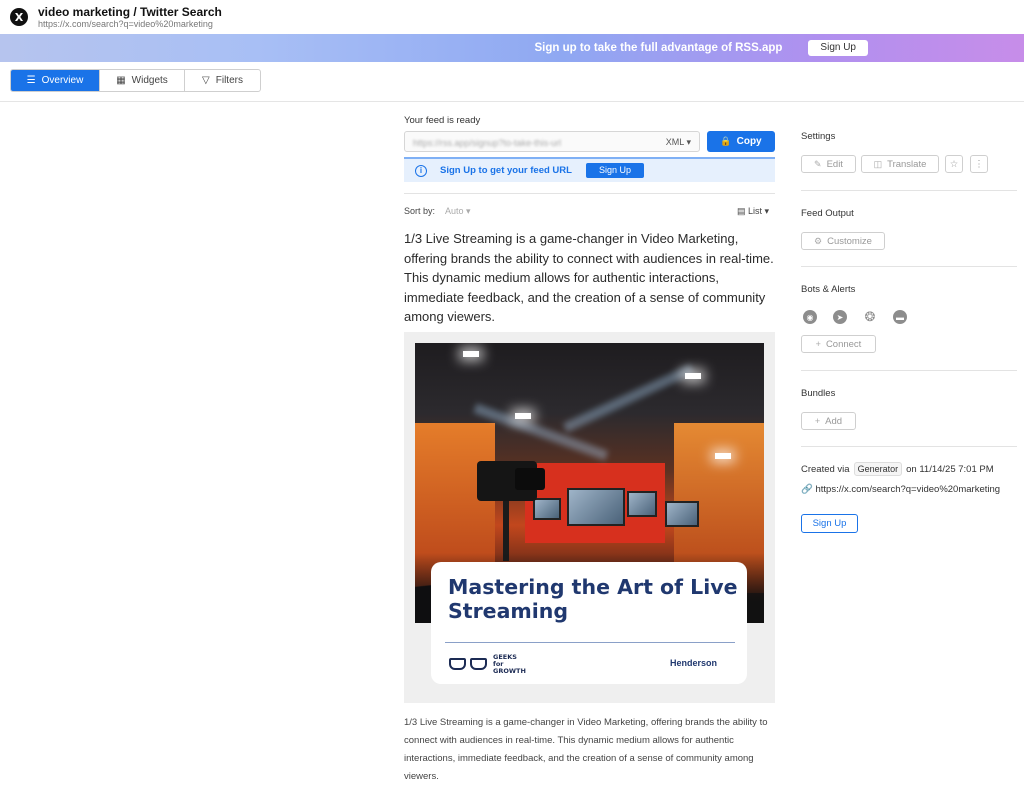  Describe the element at coordinates (818, 136) in the screenshot. I see `settings-label: Settings` at that location.